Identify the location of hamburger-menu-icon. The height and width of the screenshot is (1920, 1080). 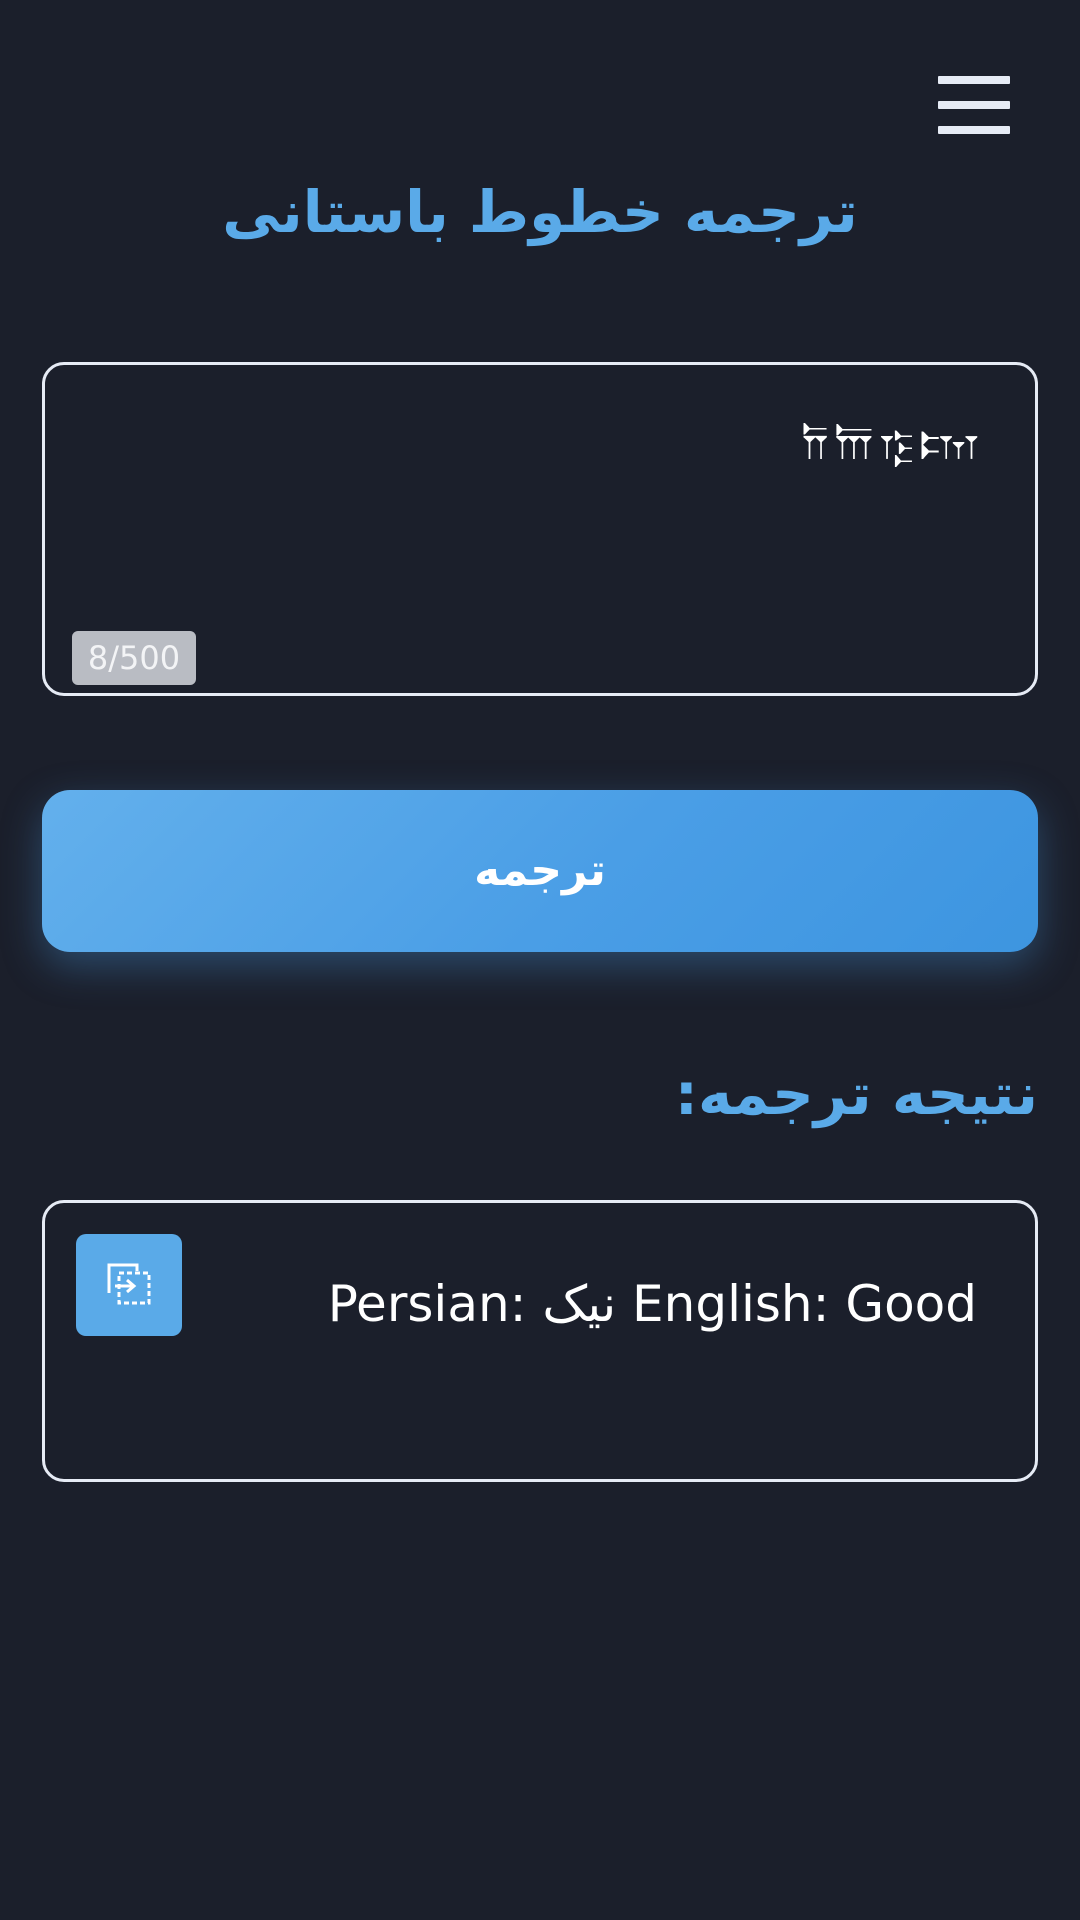
(974, 105).